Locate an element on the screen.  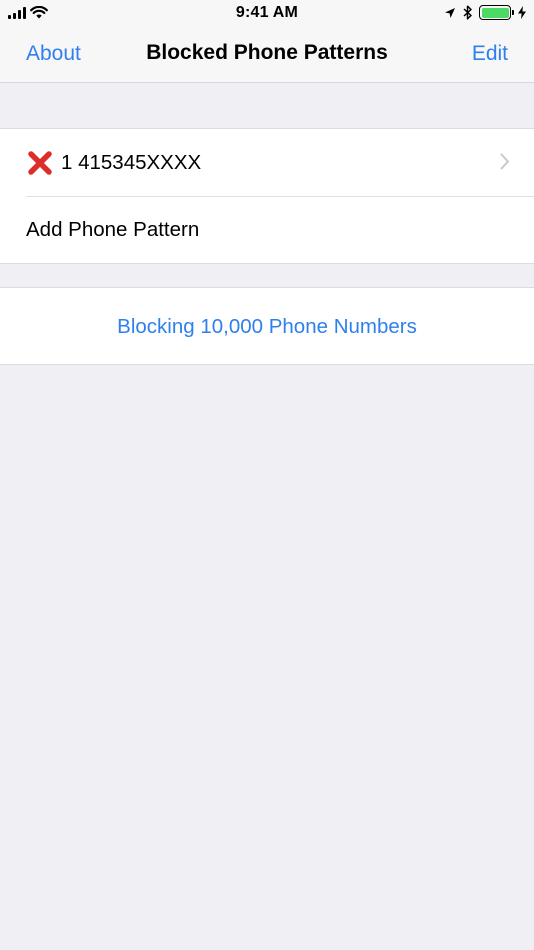
charging-icon is located at coordinates (522, 12).